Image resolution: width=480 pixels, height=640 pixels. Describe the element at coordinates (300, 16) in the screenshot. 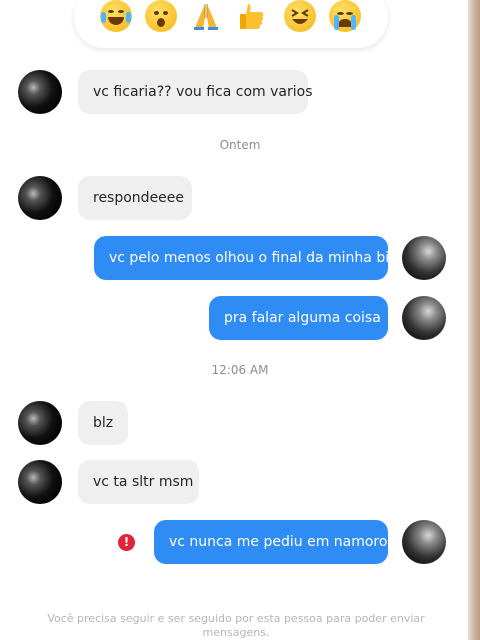

I see `grinning-squint-icon` at that location.